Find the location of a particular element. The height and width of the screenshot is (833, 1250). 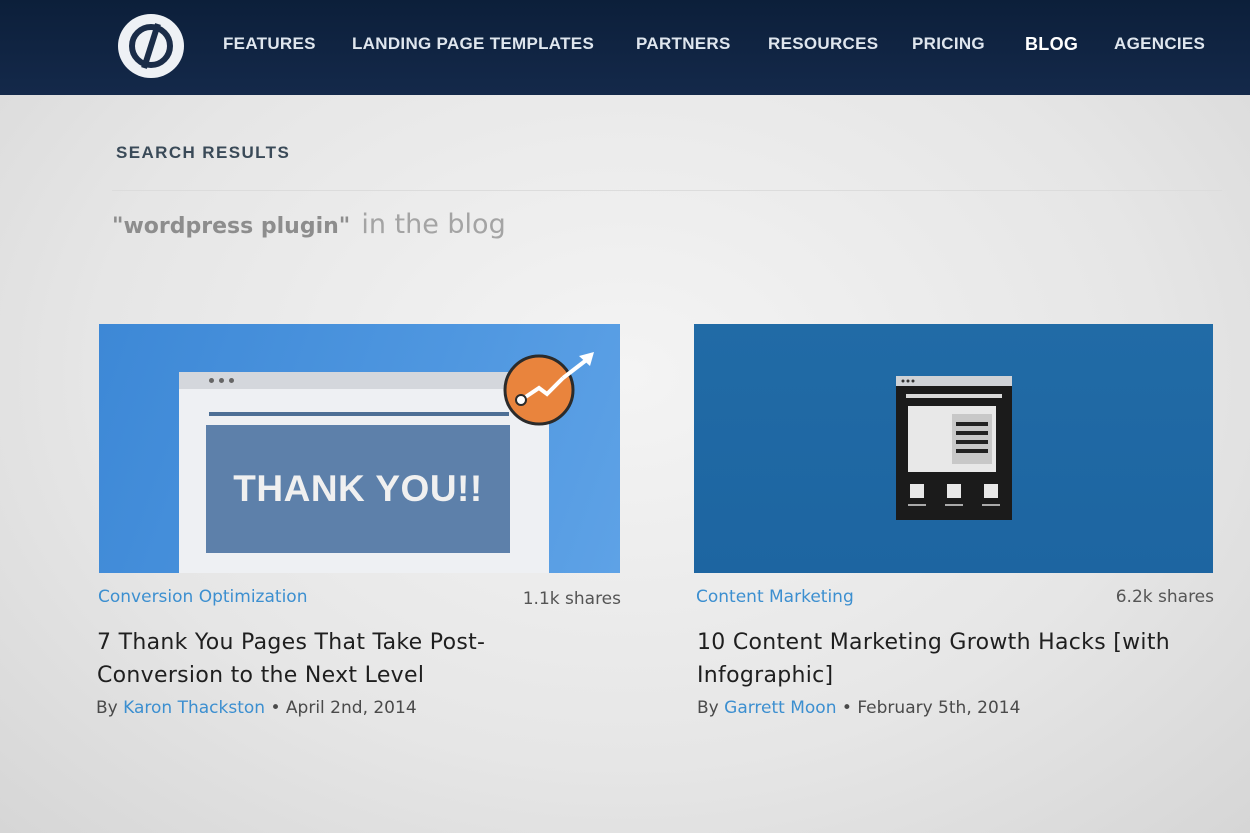

author-link: Karon Thackston is located at coordinates (194, 708).